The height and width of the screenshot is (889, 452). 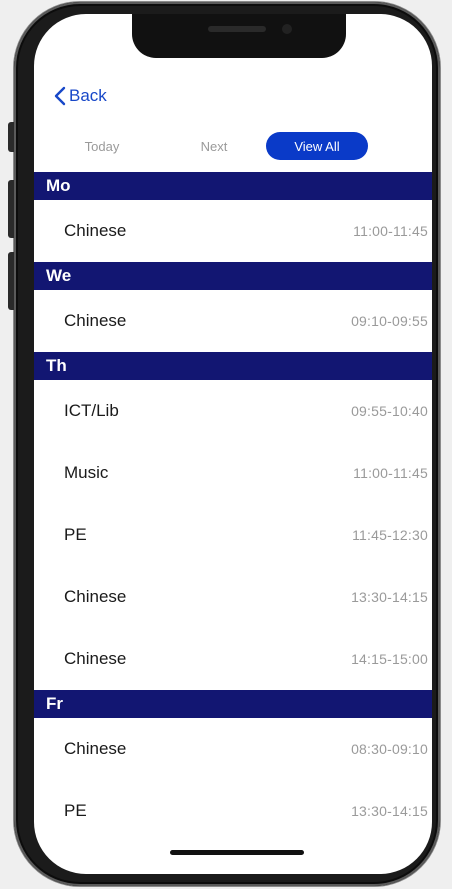 What do you see at coordinates (389, 659) in the screenshot?
I see `lesson-time: 14:15-15:00` at bounding box center [389, 659].